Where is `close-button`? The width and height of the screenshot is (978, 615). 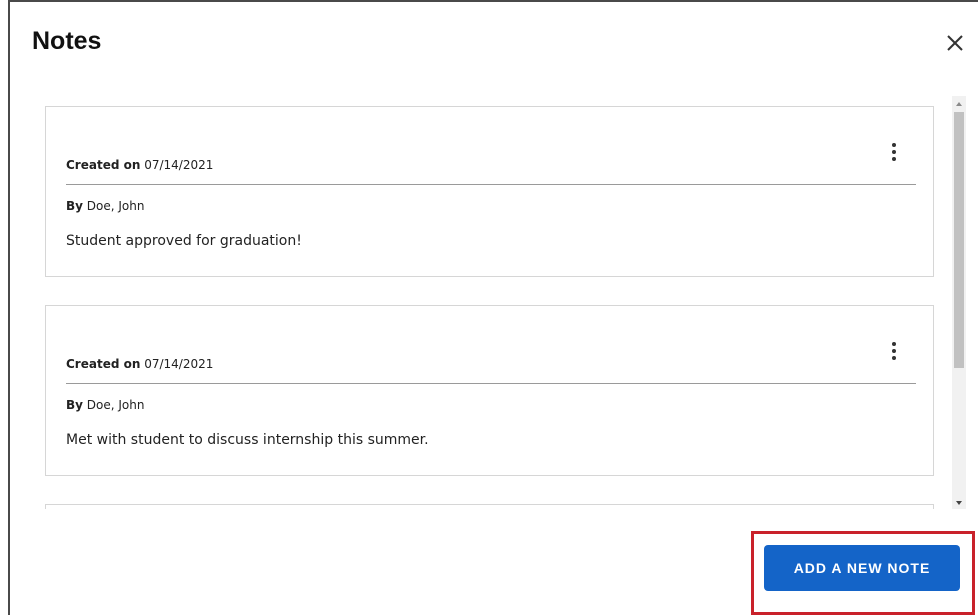 close-button is located at coordinates (955, 43).